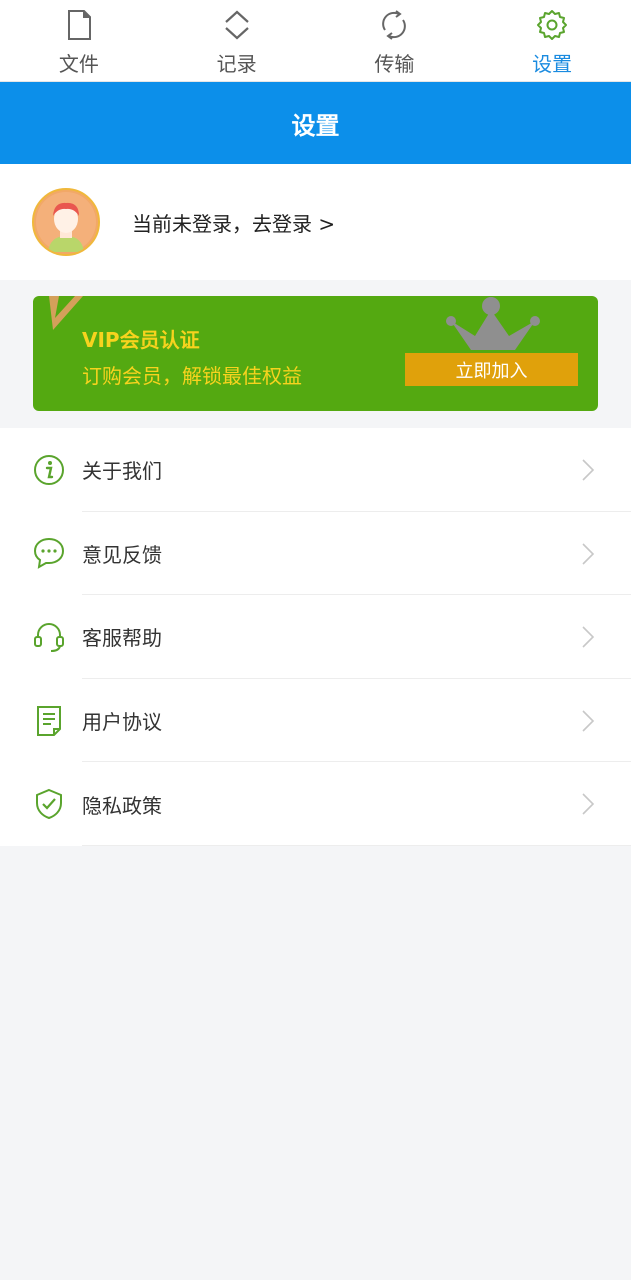 This screenshot has width=631, height=1280. Describe the element at coordinates (122, 554) in the screenshot. I see `menu-item-feedback-label: 意见反馈` at that location.